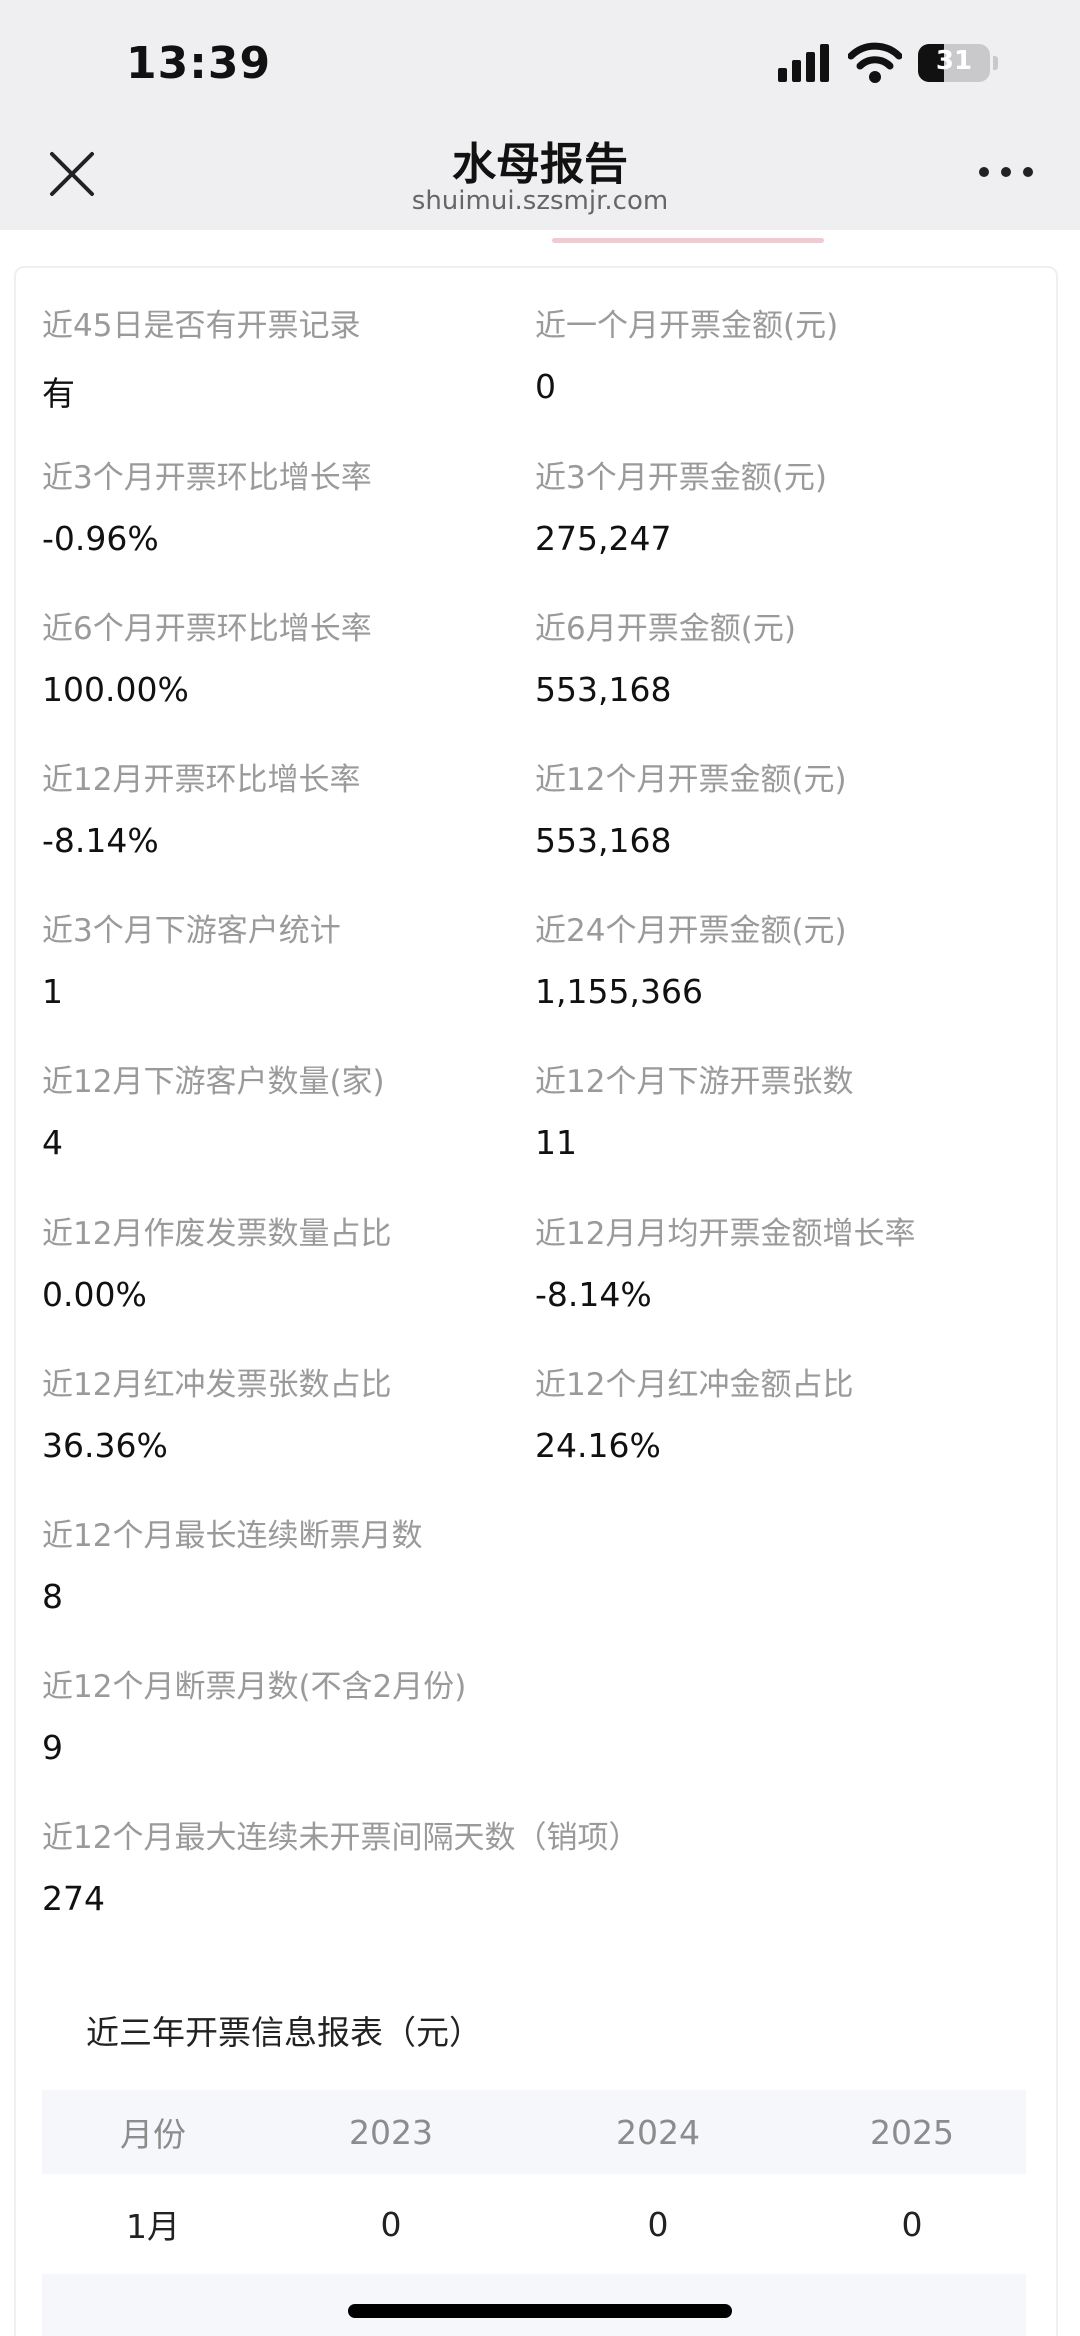  I want to click on metric-value: 9, so click(52, 1747).